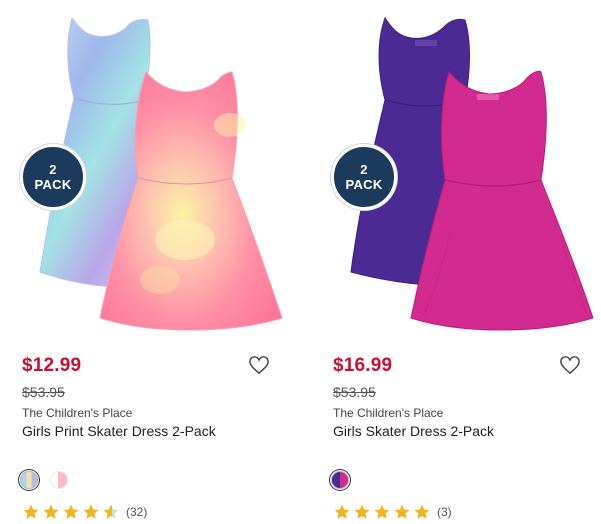  Describe the element at coordinates (363, 365) in the screenshot. I see `sale-price: $16.99` at that location.